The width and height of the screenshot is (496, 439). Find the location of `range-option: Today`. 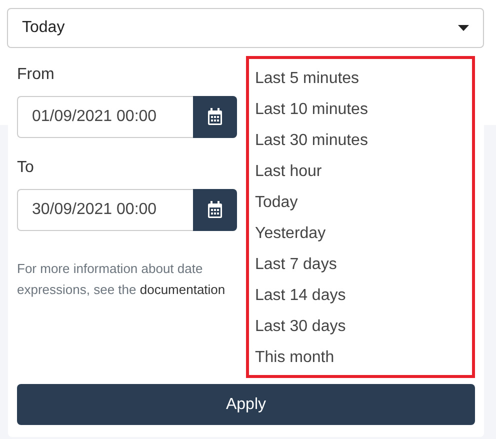

range-option: Today is located at coordinates (360, 202).